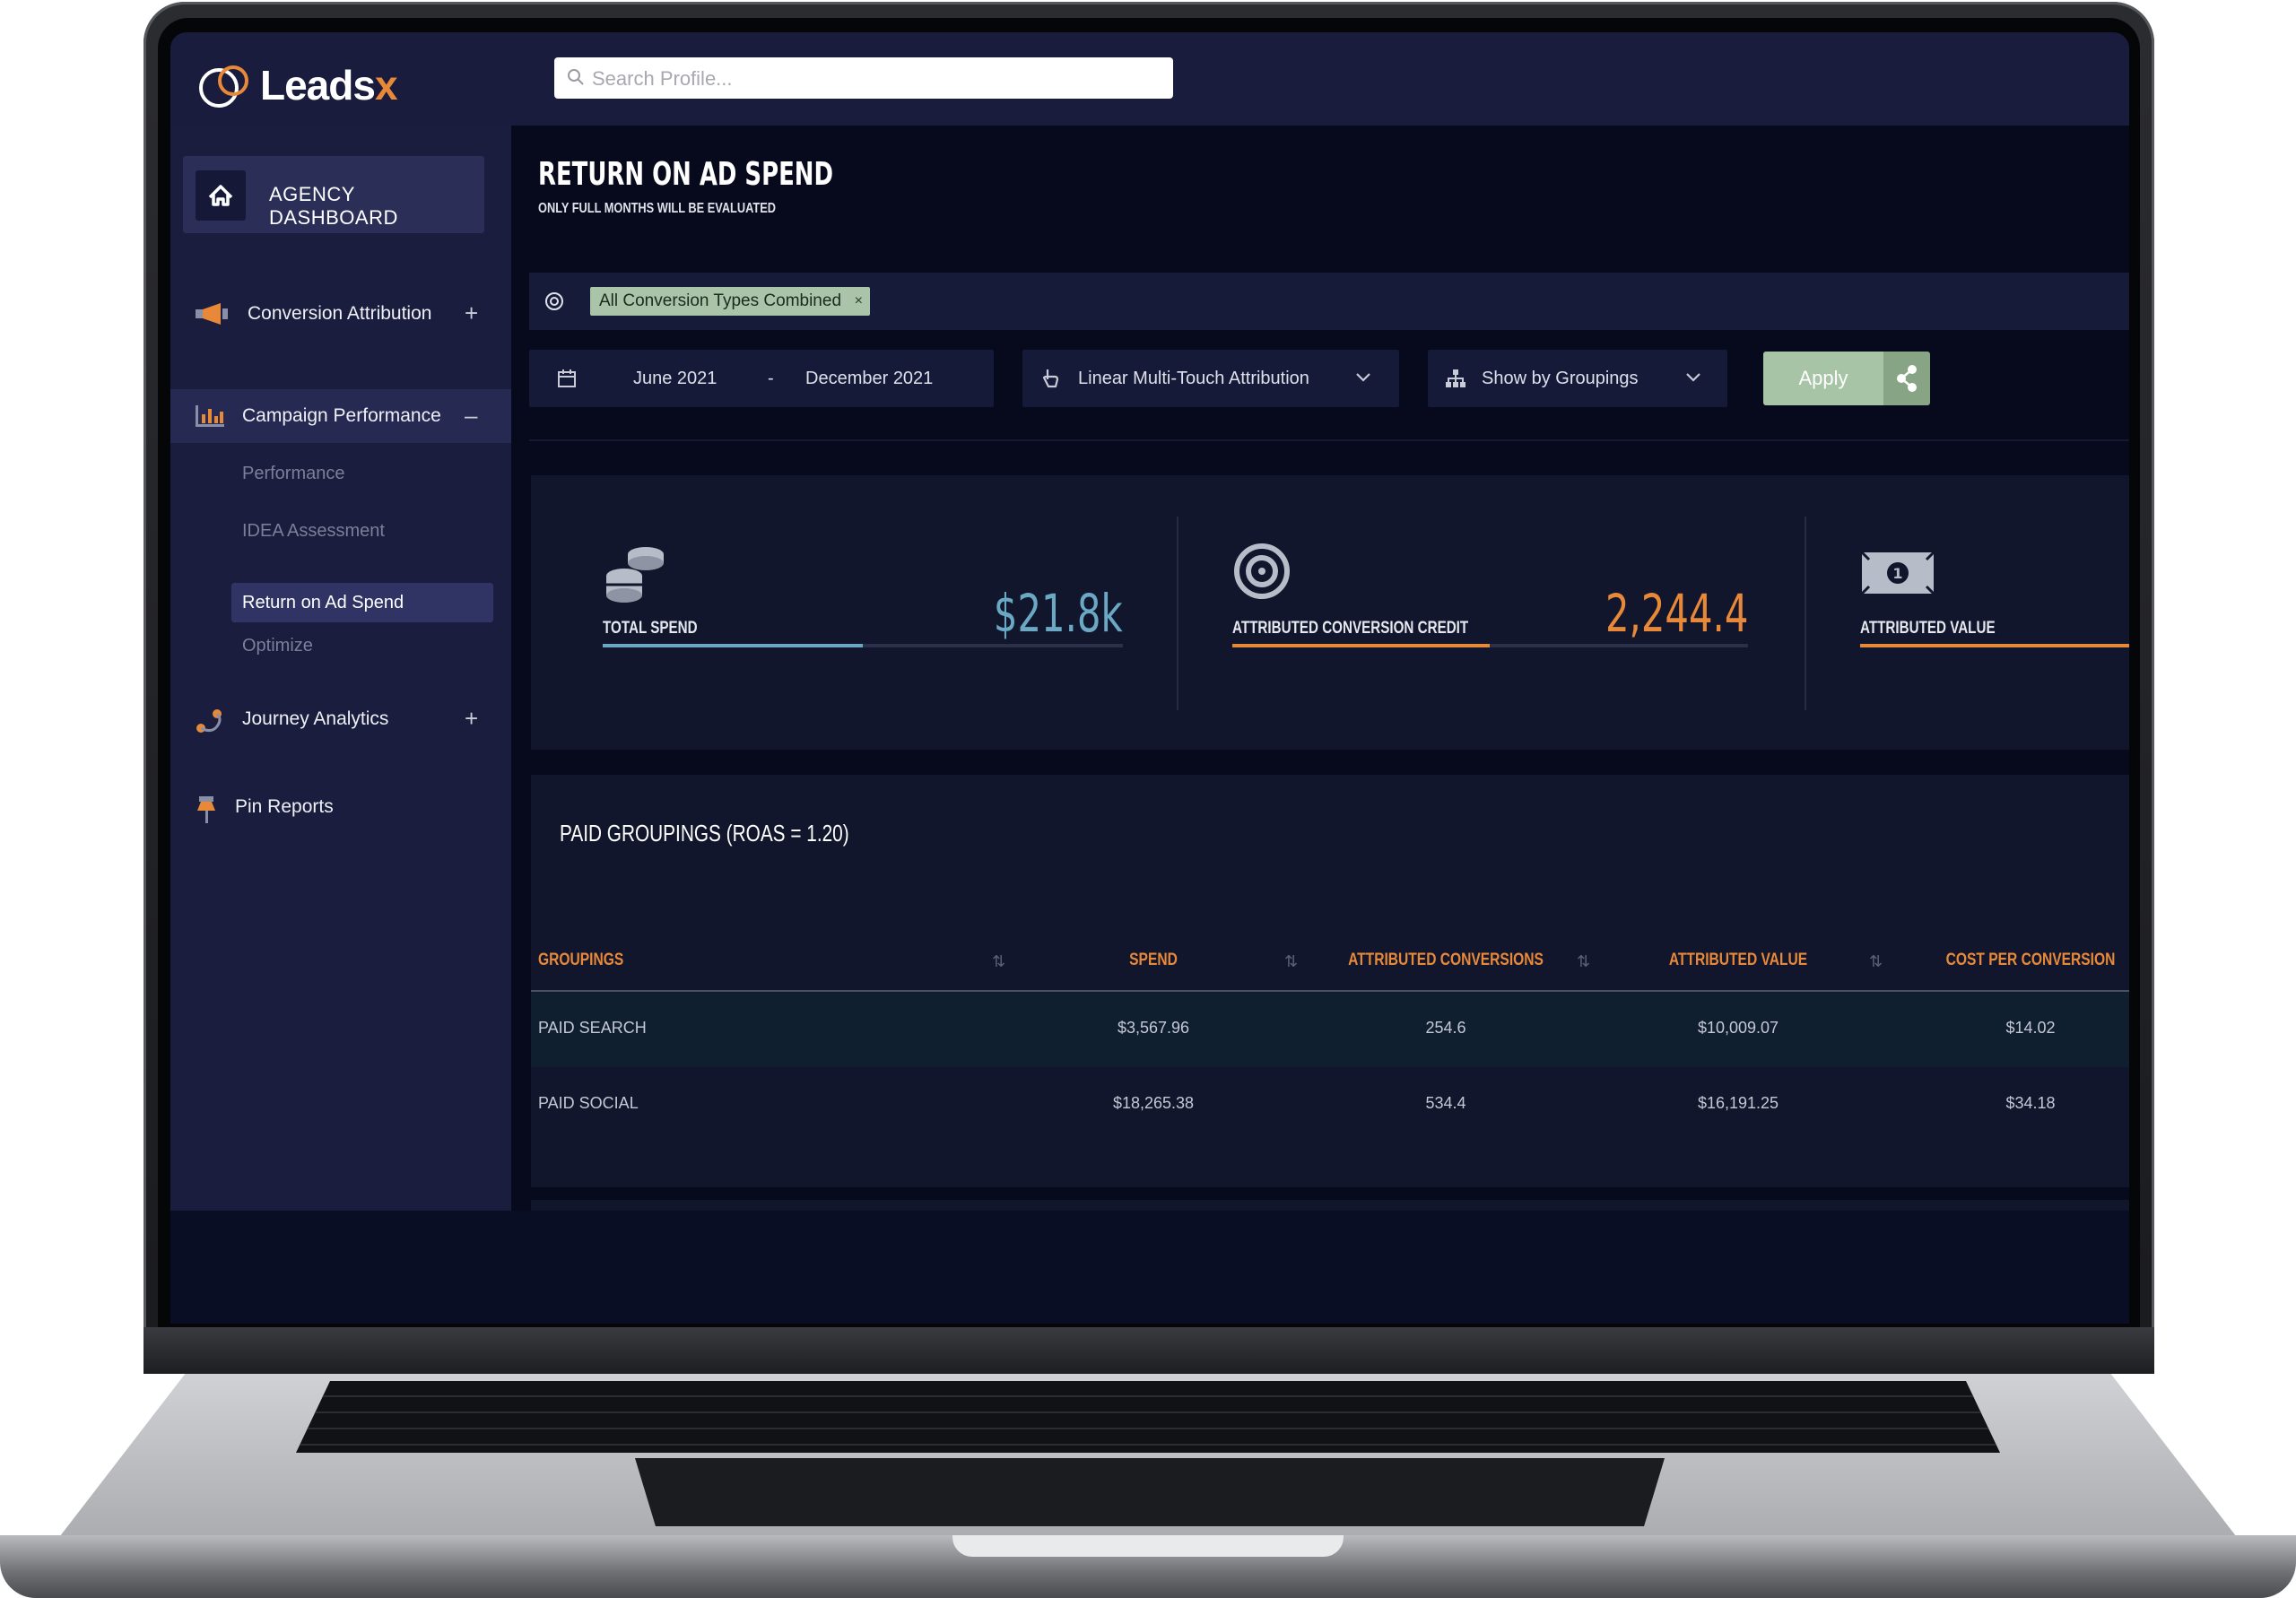 Image resolution: width=2296 pixels, height=1598 pixels. What do you see at coordinates (1738, 960) in the screenshot?
I see `column-header-attributed-value: ATTRIBUTED VALUE` at bounding box center [1738, 960].